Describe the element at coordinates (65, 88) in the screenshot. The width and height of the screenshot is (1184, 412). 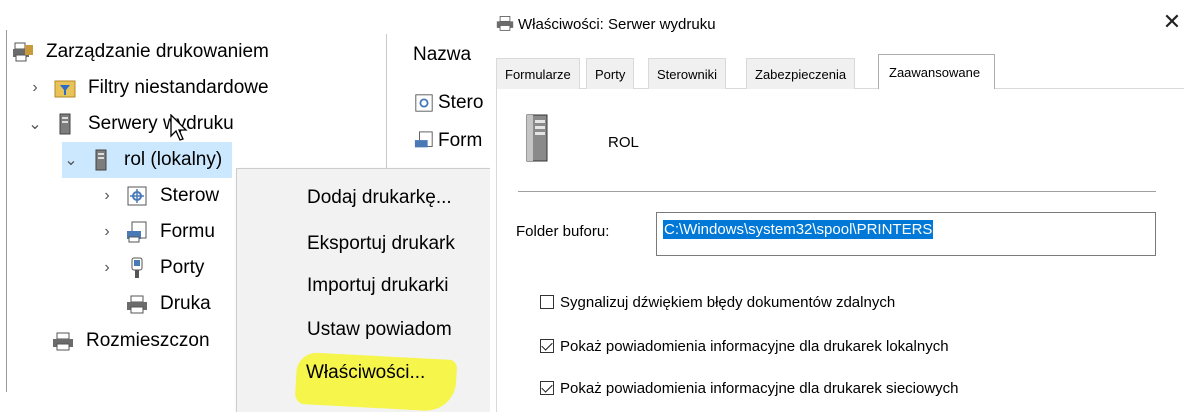
I see `filter-folder-icon` at that location.